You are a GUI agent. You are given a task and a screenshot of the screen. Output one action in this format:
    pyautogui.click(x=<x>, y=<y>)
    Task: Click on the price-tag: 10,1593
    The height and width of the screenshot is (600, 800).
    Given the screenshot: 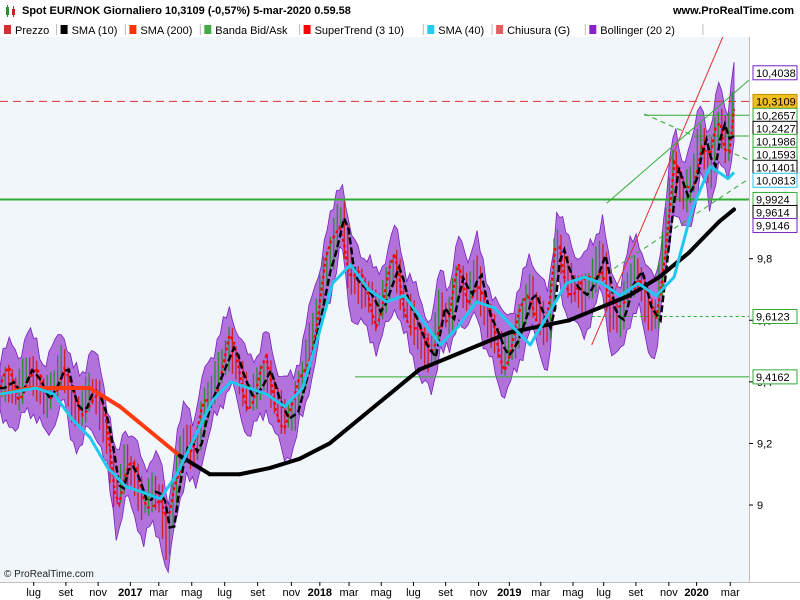 What is the action you would take?
    pyautogui.click(x=775, y=154)
    